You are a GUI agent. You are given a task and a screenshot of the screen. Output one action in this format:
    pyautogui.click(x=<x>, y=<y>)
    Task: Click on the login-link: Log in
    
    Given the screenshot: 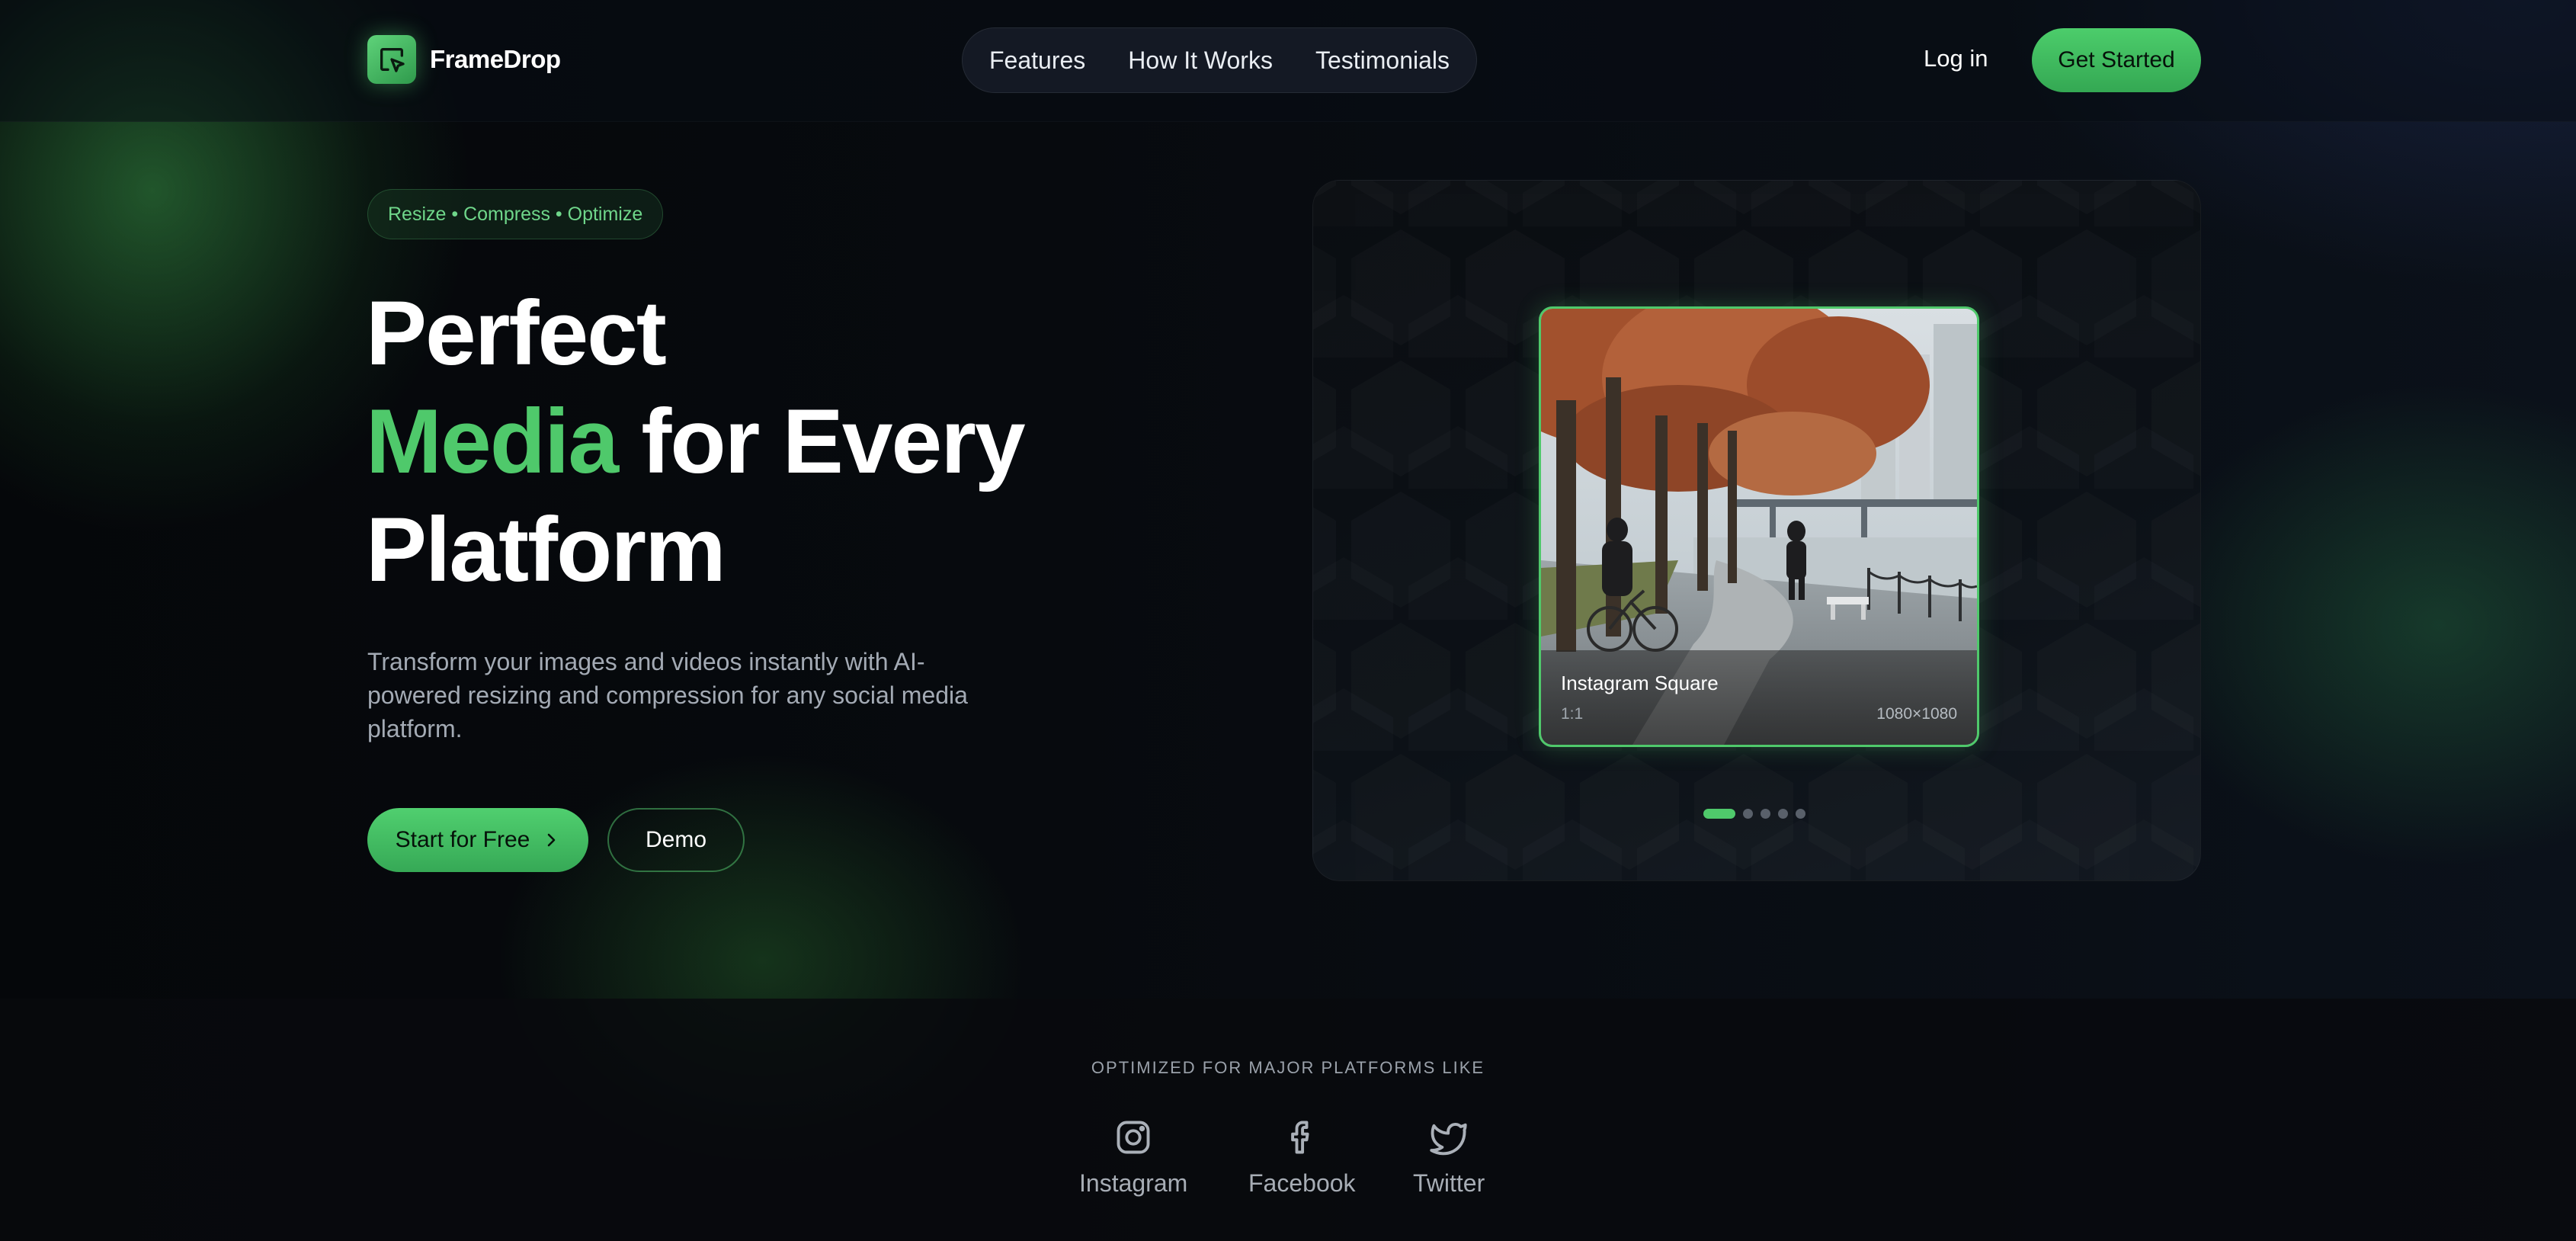 What is the action you would take?
    pyautogui.click(x=1956, y=58)
    